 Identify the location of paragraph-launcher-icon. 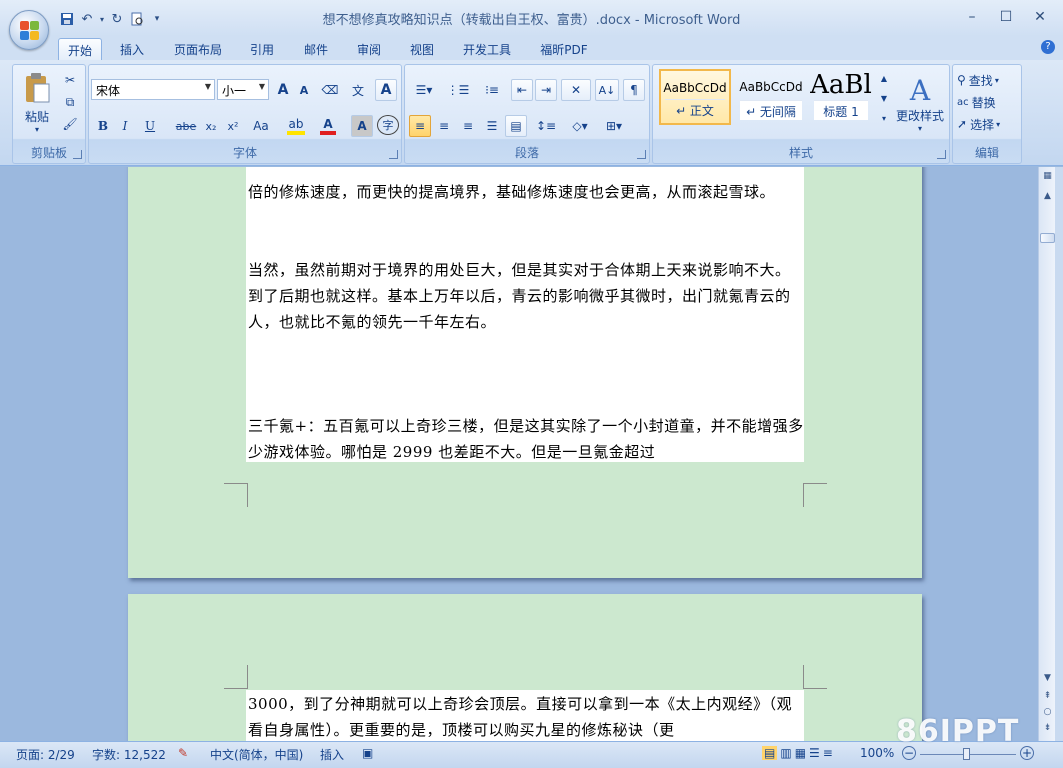
(641, 154).